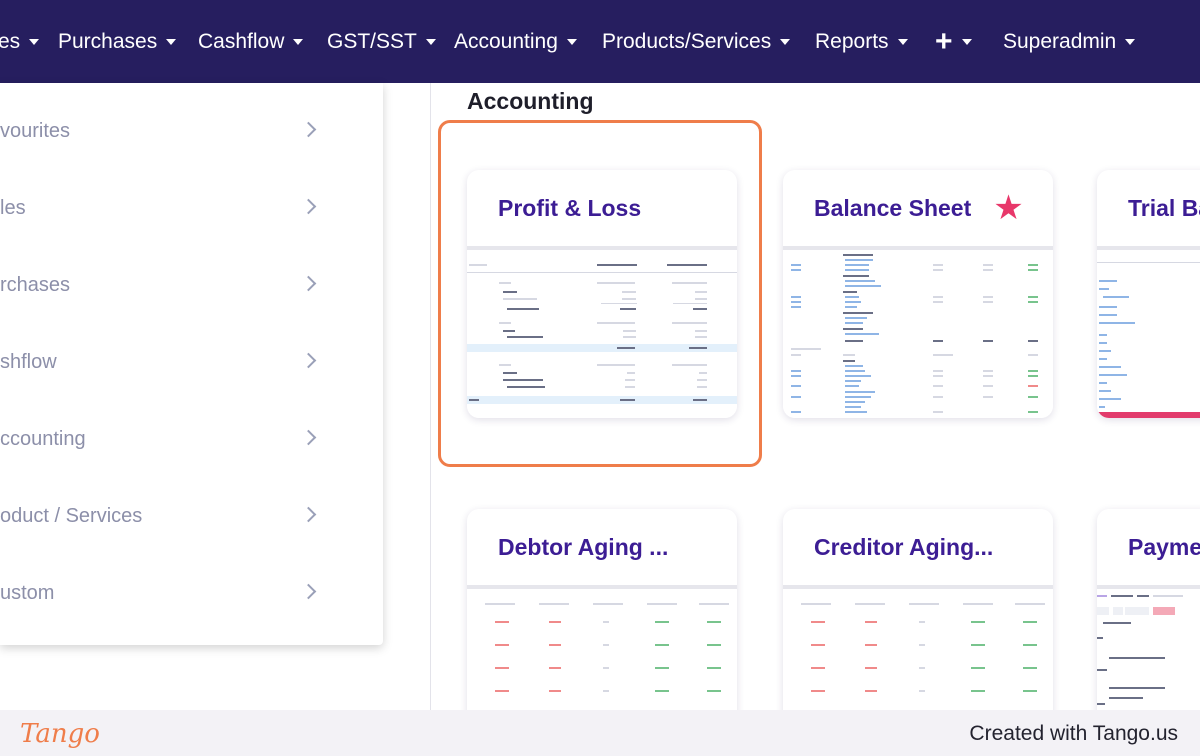 The width and height of the screenshot is (1200, 756). I want to click on card-title: Trial Ba, so click(1164, 207).